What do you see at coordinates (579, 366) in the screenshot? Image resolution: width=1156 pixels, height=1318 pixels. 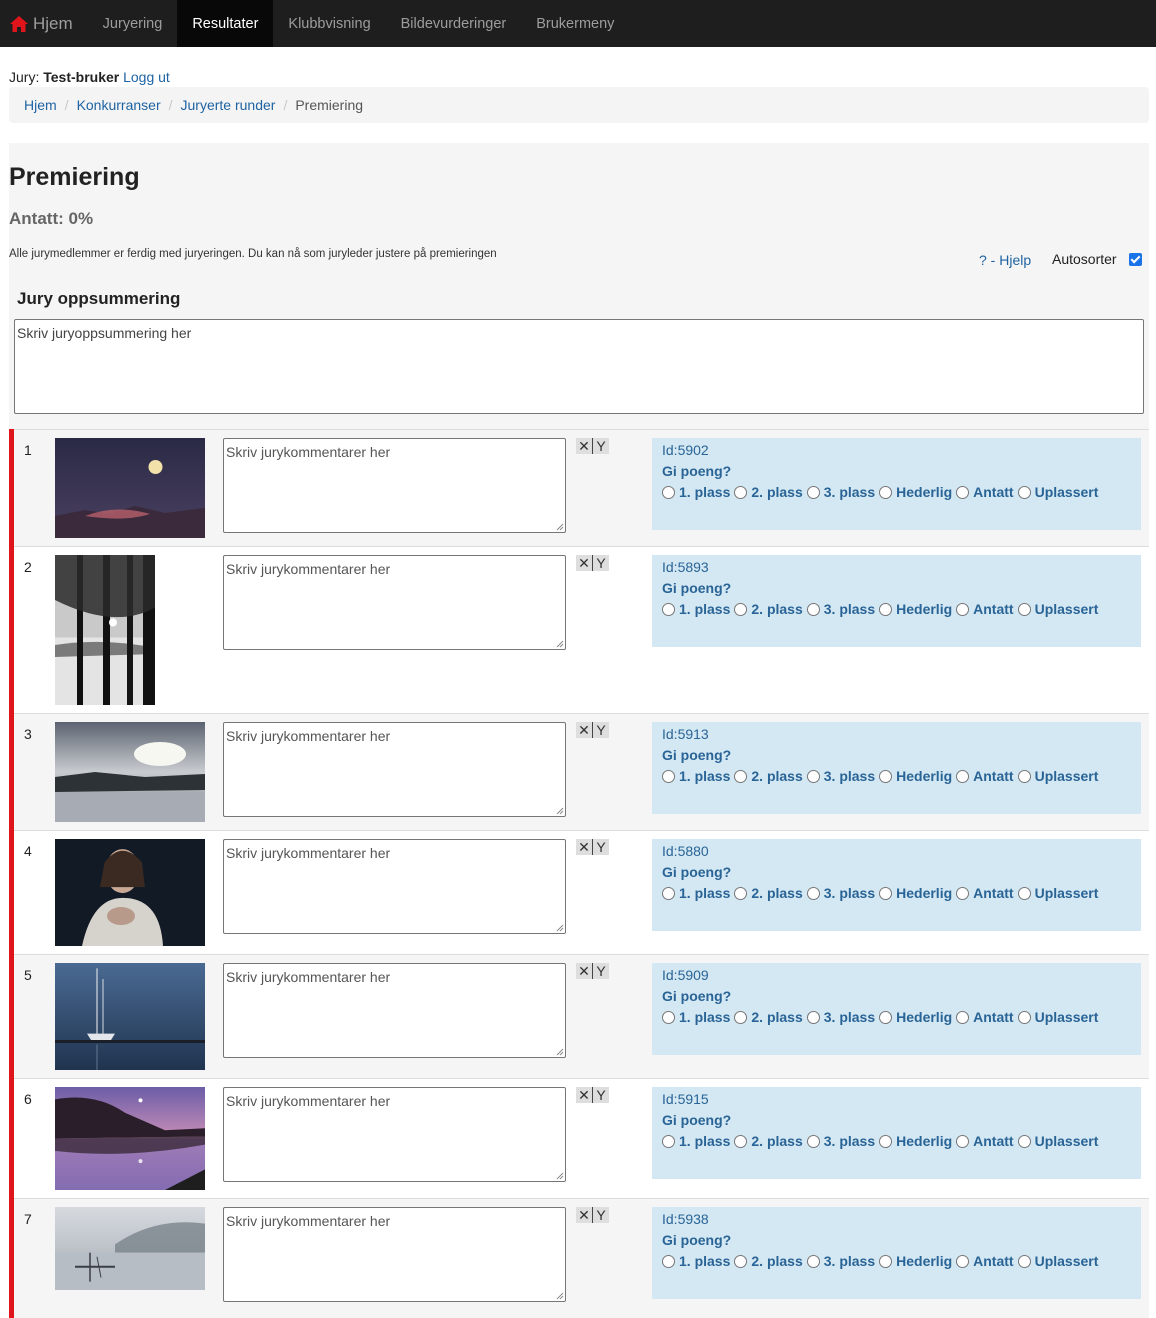 I see `jury-summary-textarea: Skriv juryoppsummering her` at bounding box center [579, 366].